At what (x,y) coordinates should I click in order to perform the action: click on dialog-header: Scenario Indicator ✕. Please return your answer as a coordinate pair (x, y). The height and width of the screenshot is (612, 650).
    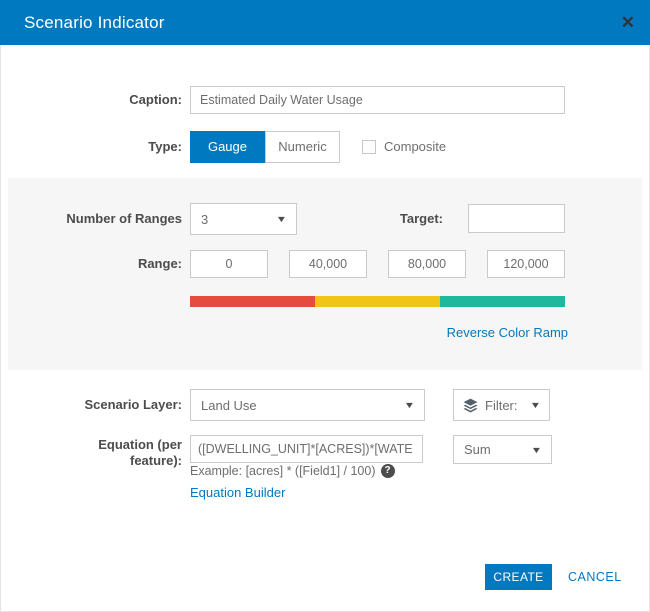
    Looking at the image, I should click on (325, 22).